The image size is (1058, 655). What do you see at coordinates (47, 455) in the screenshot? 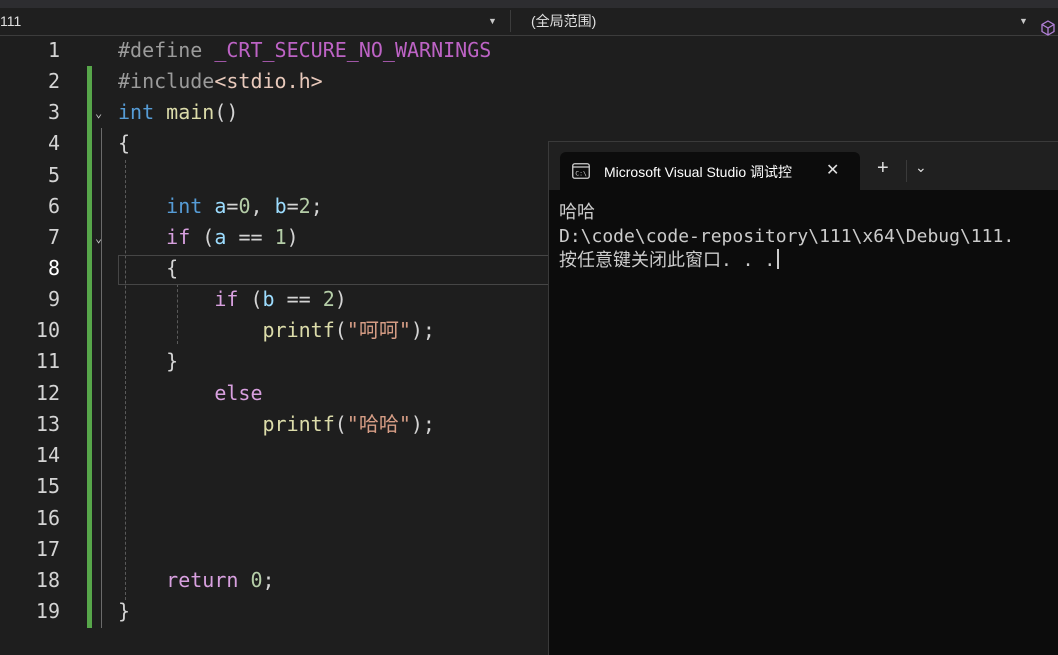
I see `line-number: 14` at bounding box center [47, 455].